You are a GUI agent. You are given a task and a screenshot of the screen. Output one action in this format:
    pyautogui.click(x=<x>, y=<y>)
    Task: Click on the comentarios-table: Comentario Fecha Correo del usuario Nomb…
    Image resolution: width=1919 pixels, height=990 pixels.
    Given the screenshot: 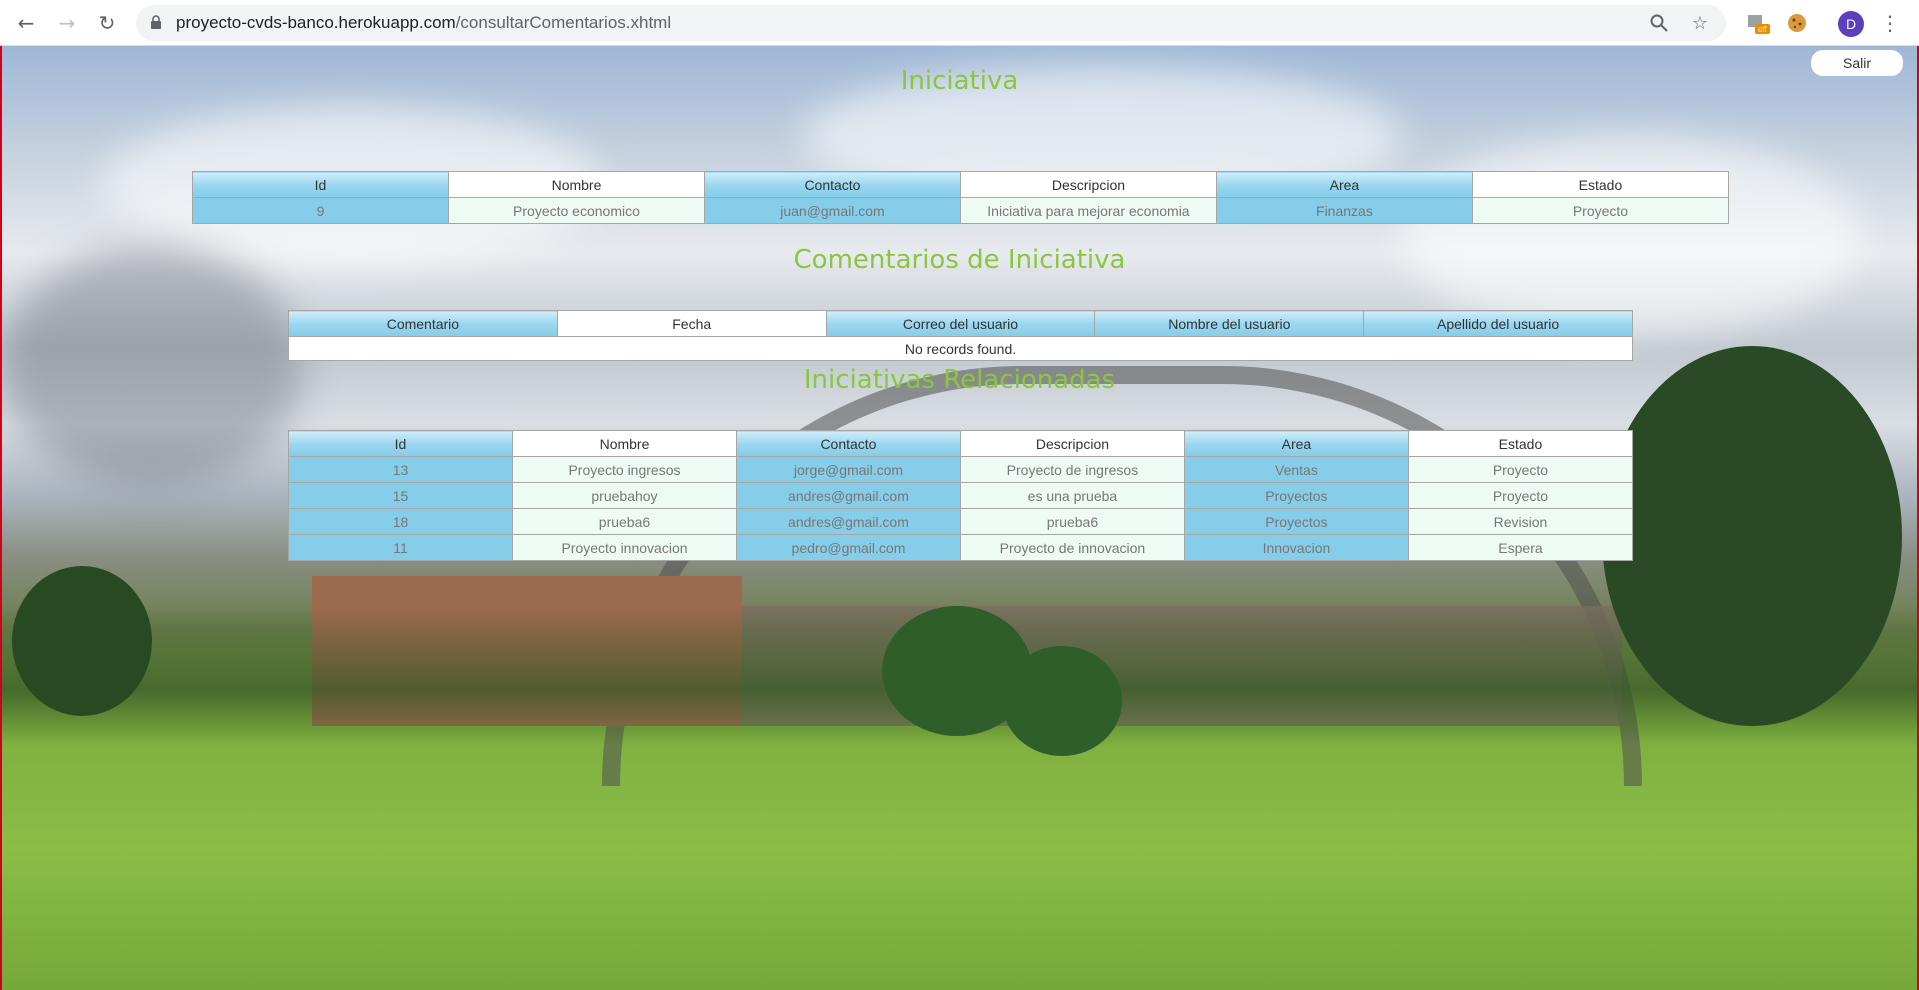 What is the action you would take?
    pyautogui.click(x=960, y=335)
    